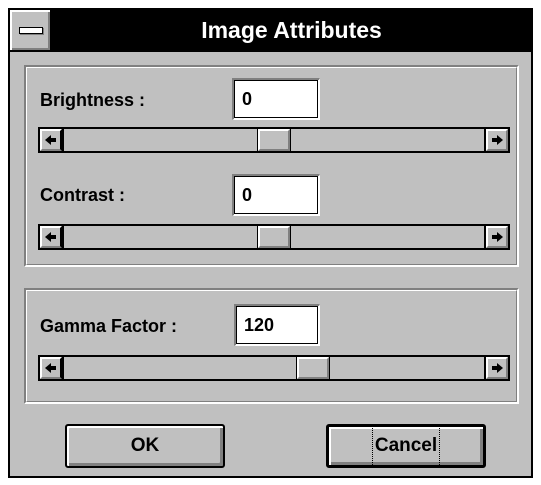 This screenshot has height=485, width=541. I want to click on contrast-label: Contrast :, so click(82, 195).